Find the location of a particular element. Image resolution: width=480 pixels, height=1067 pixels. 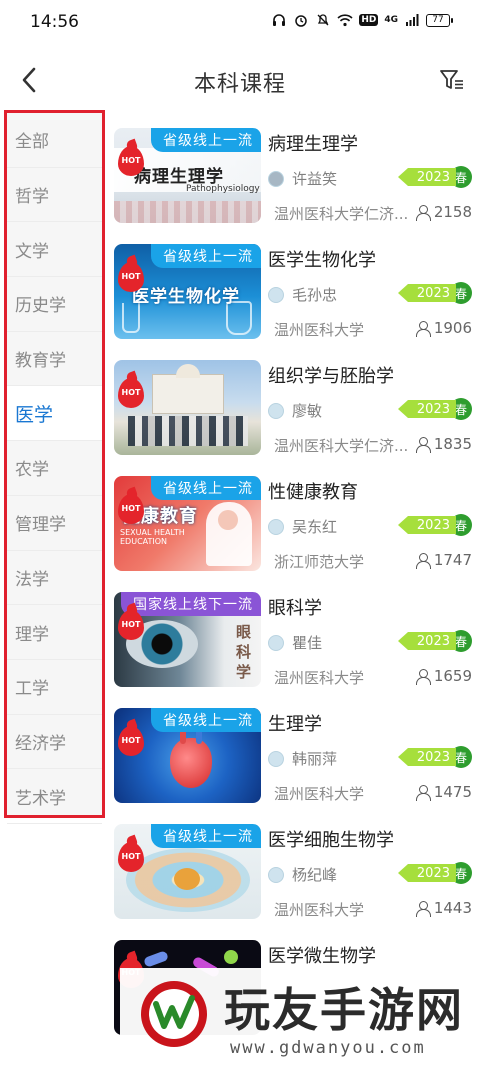

course-thumbnail: 医学生物化学 省级线上一流 HOT is located at coordinates (187, 291).